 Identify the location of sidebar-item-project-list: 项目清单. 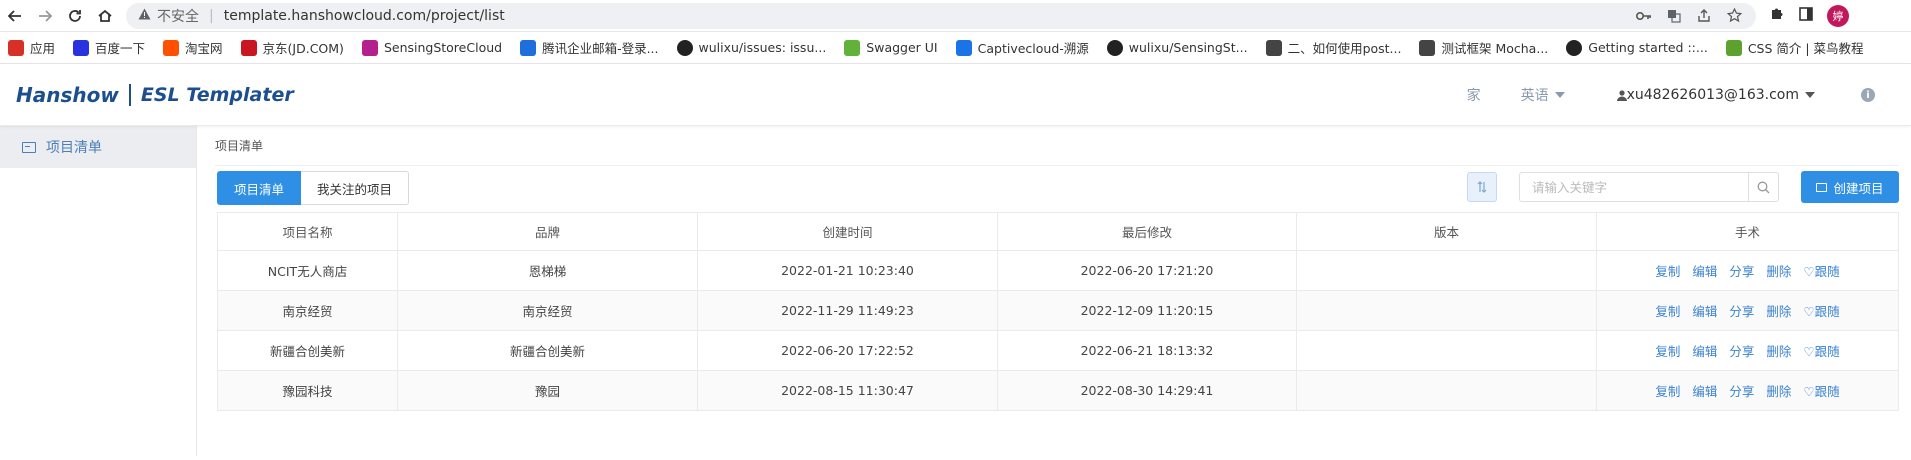
(98, 147).